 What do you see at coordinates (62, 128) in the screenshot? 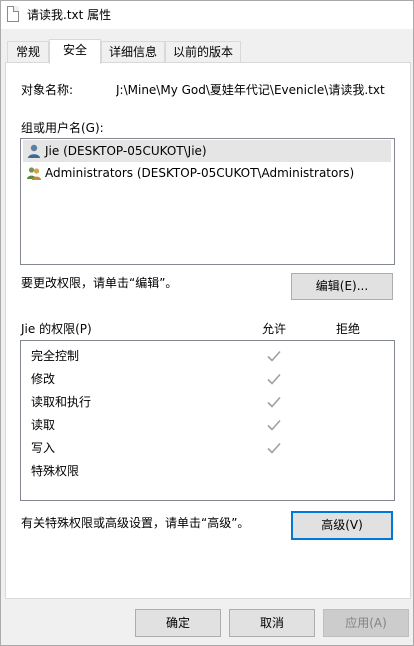
I see `groups-label: 组或用户名(G):` at bounding box center [62, 128].